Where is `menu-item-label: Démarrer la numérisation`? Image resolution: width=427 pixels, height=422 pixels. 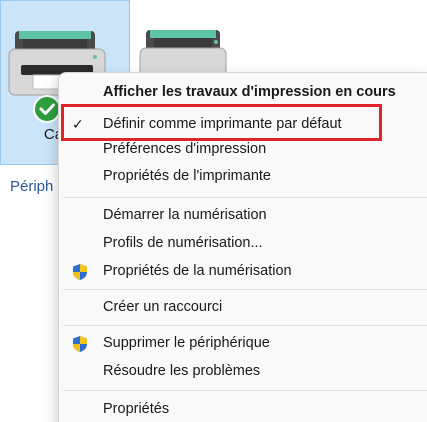 menu-item-label: Démarrer la numérisation is located at coordinates (185, 215).